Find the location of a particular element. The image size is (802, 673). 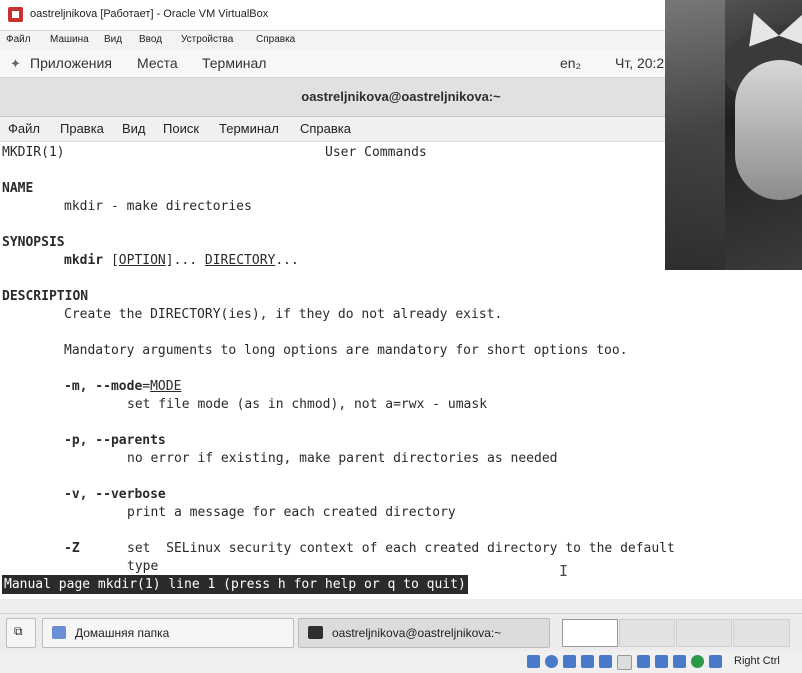

term-menu-search: Поиск is located at coordinates (181, 128).